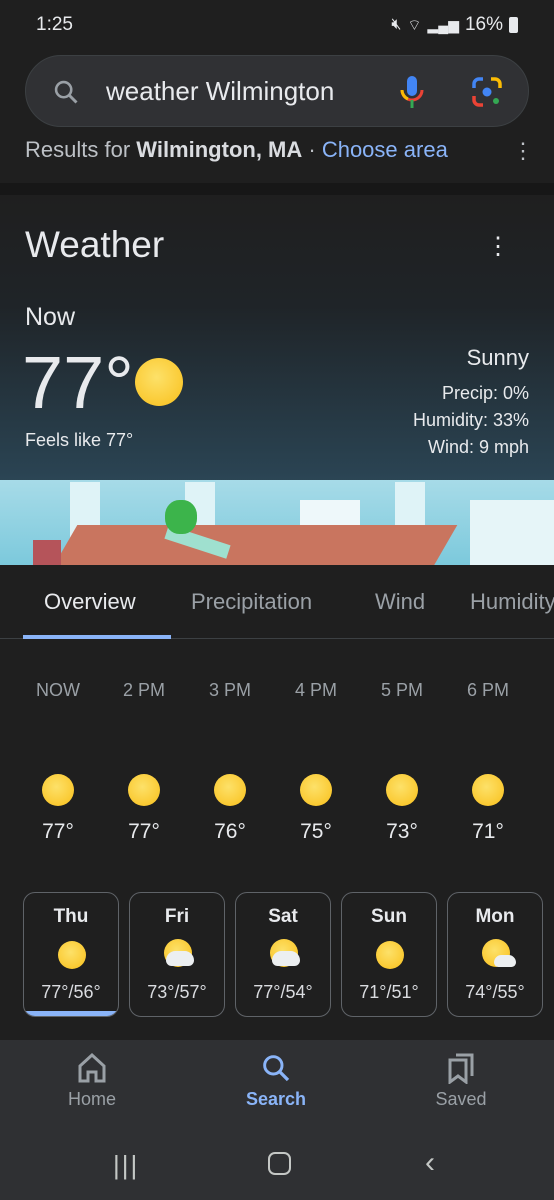  Describe the element at coordinates (498, 246) in the screenshot. I see `weather-more-icon: ⋮` at that location.